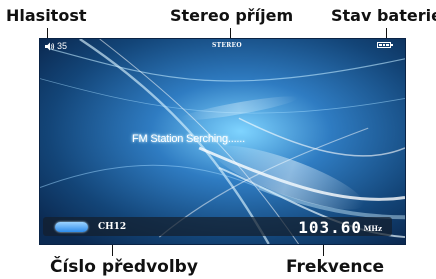  Describe the element at coordinates (50, 46) in the screenshot. I see `speaker-icon` at that location.